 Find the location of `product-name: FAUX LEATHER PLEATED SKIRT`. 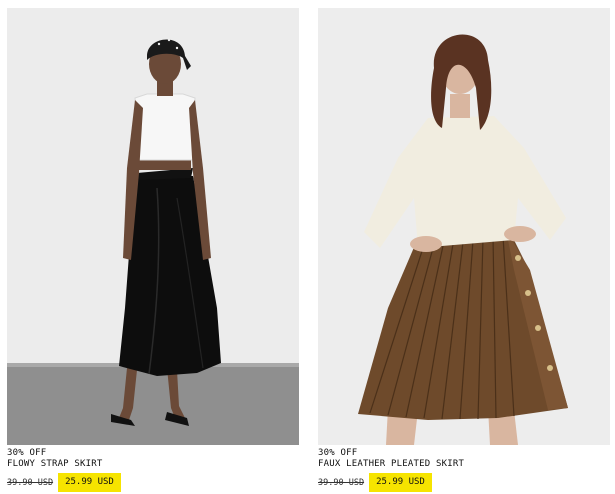

product-name: FAUX LEATHER PLEATED SKIRT is located at coordinates (464, 464).